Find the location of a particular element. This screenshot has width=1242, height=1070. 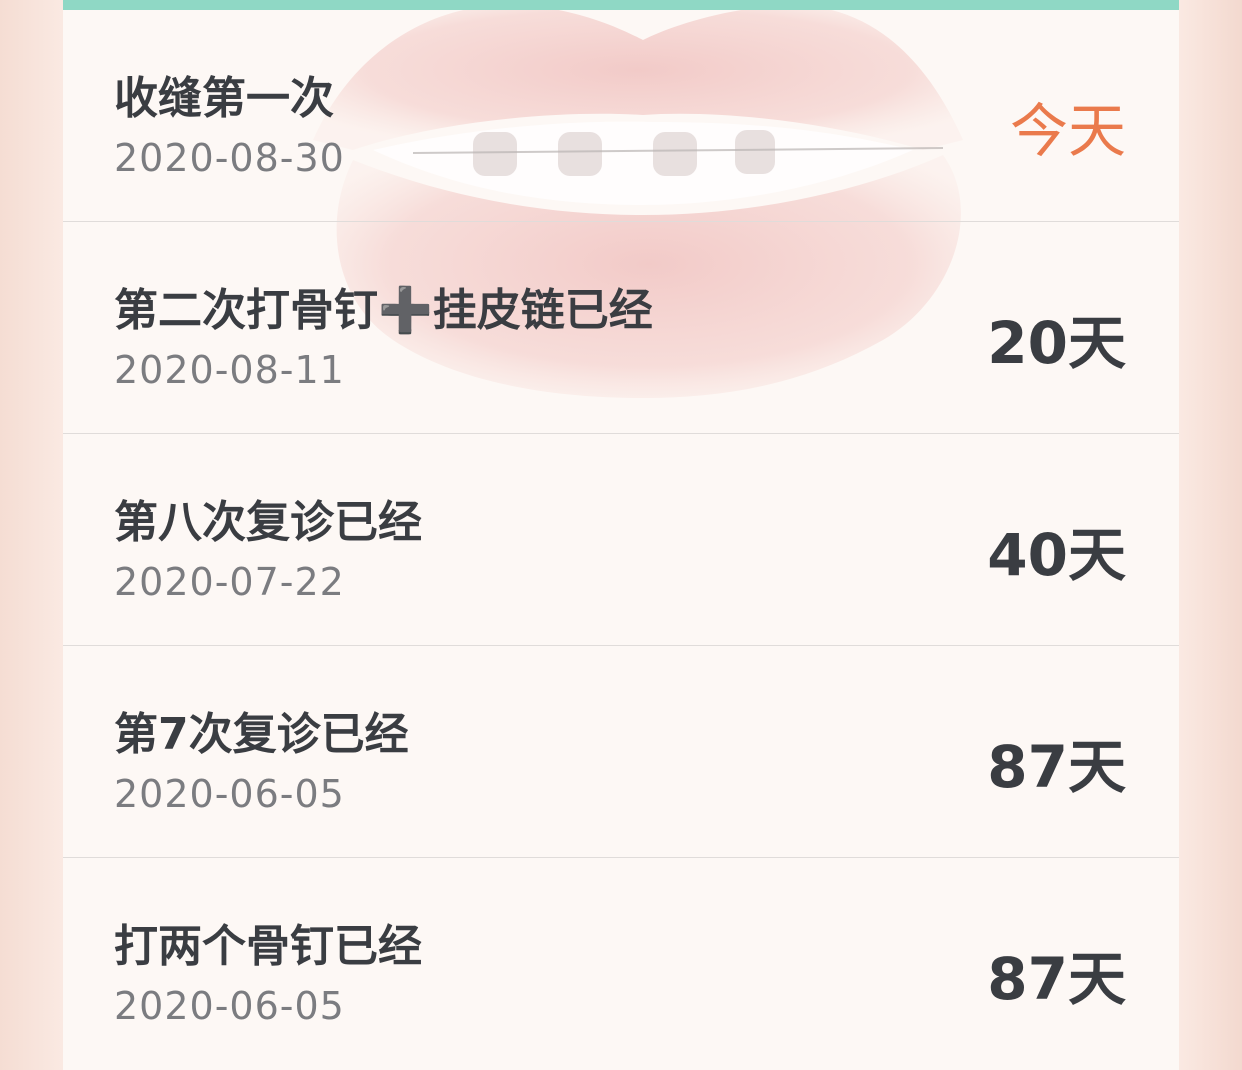

event-title: 打两个骨钉已经 is located at coordinates (268, 946).